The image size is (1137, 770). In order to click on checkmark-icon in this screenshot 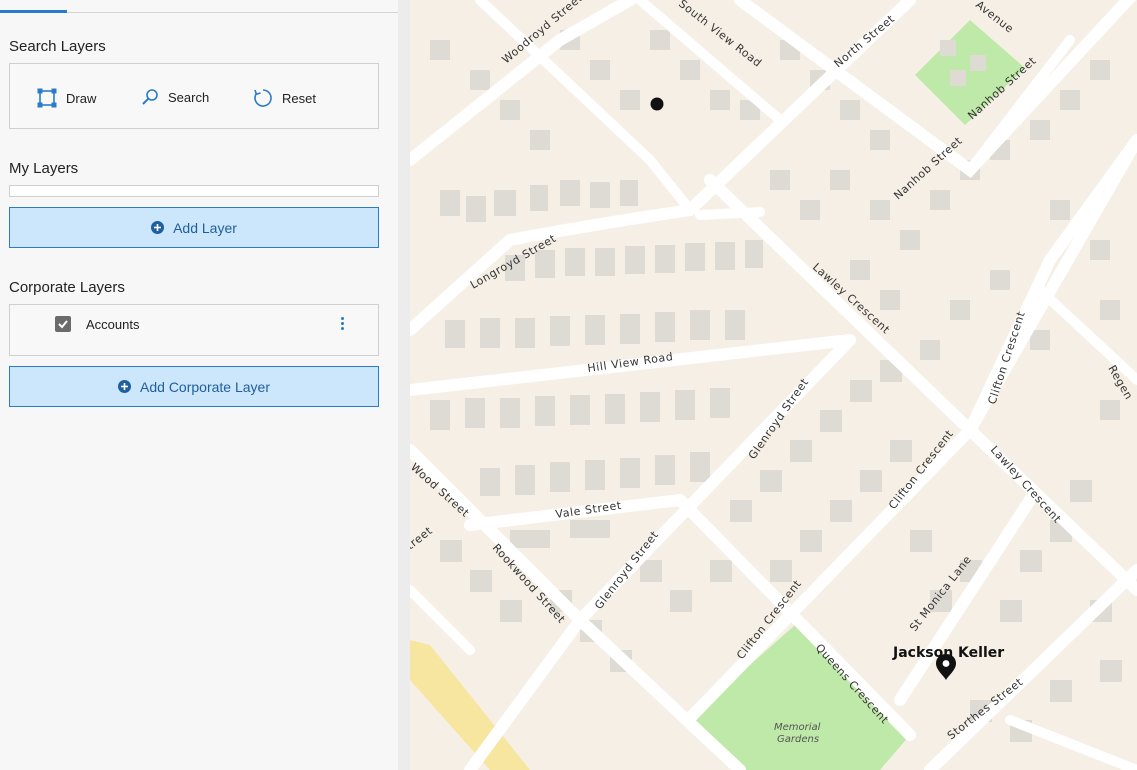, I will do `click(63, 324)`.